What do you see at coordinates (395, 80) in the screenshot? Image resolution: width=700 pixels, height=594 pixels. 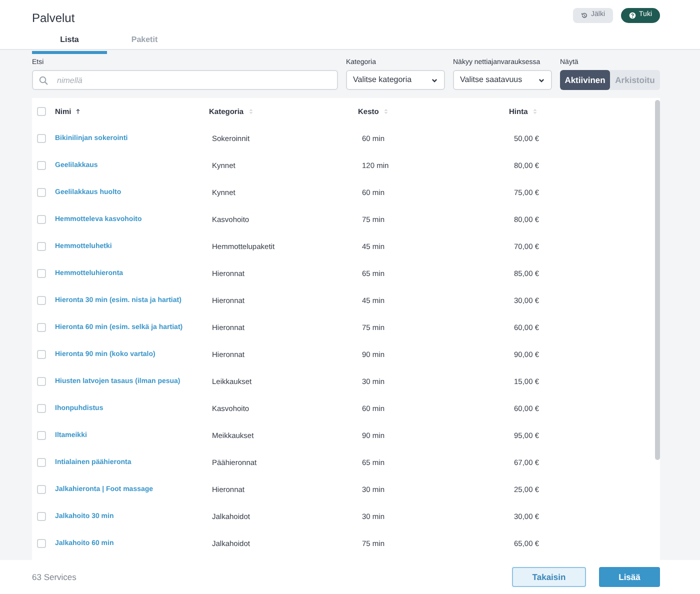 I see `category-dropdown: Valitse kategoria` at bounding box center [395, 80].